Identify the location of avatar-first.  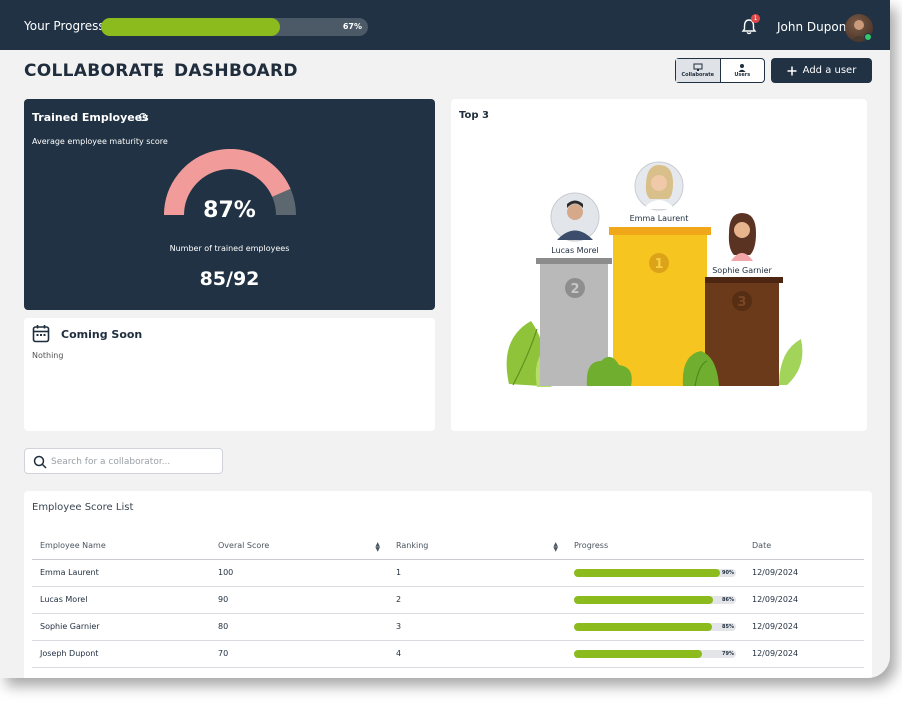
(659, 186).